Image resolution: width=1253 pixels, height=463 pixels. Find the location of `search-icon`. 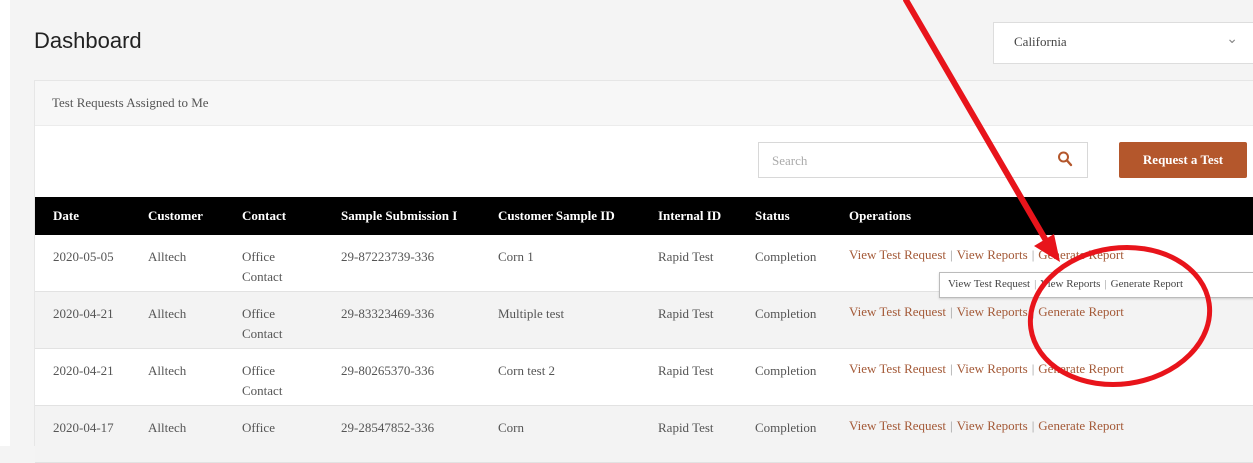

search-icon is located at coordinates (1065, 161).